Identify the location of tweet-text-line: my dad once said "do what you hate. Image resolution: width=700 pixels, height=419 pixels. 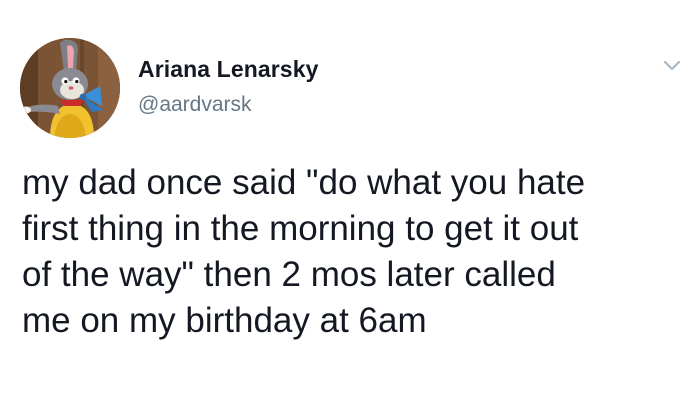
(304, 182).